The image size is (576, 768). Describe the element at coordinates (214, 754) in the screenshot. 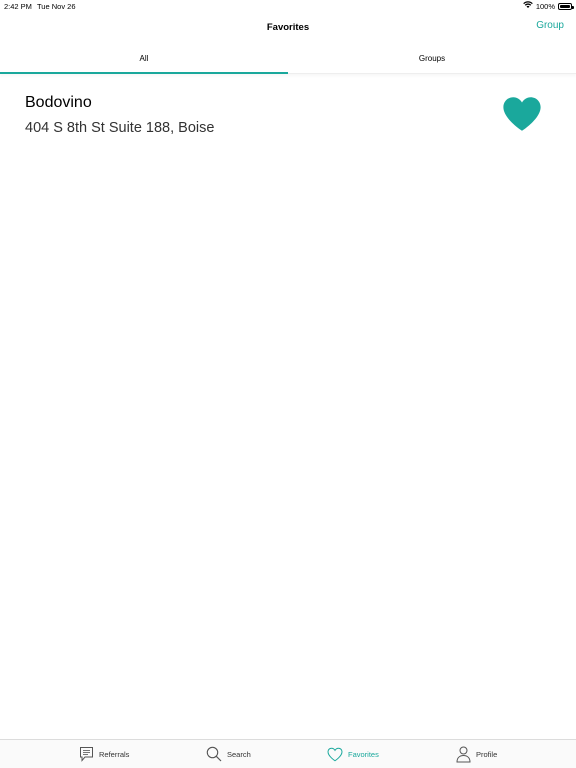

I see `search-icon` at that location.